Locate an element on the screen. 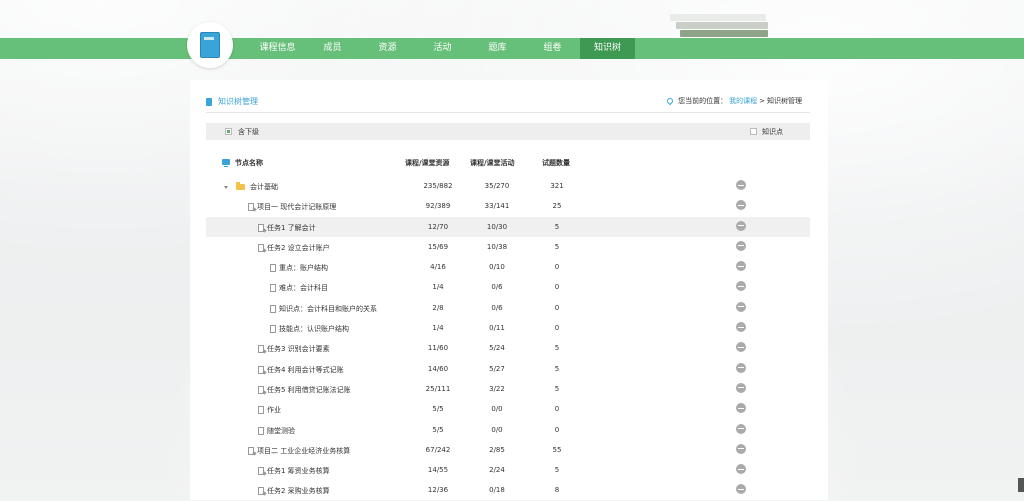 This screenshot has height=501, width=1024. scrollbar is located at coordinates (1021, 485).